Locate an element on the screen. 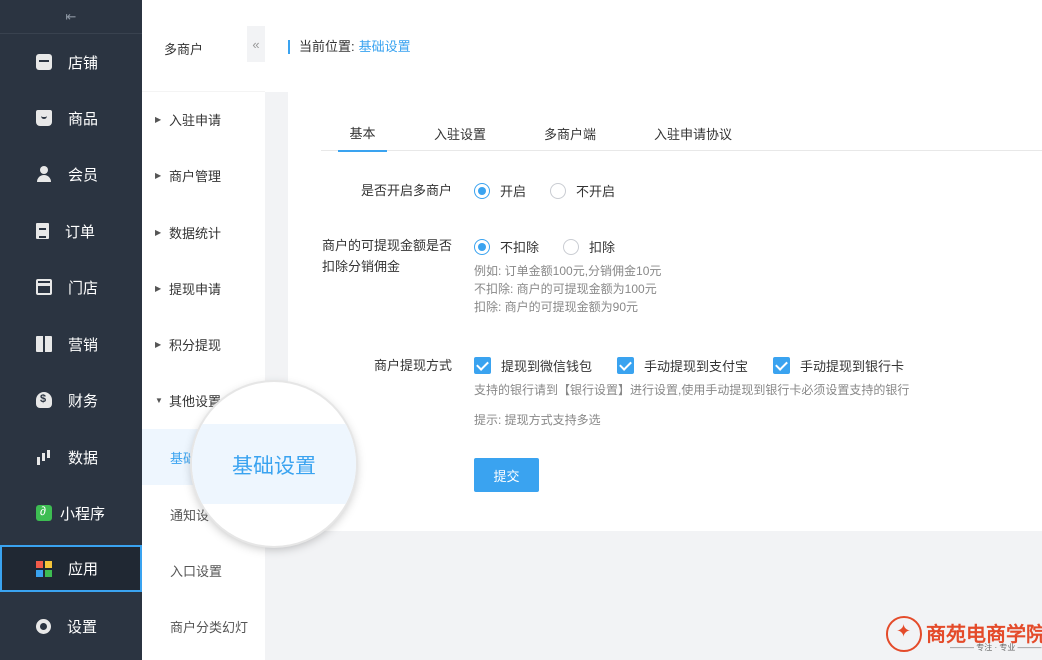 The width and height of the screenshot is (1042, 660). tab-merchant-client: 多商户端 is located at coordinates (570, 133).